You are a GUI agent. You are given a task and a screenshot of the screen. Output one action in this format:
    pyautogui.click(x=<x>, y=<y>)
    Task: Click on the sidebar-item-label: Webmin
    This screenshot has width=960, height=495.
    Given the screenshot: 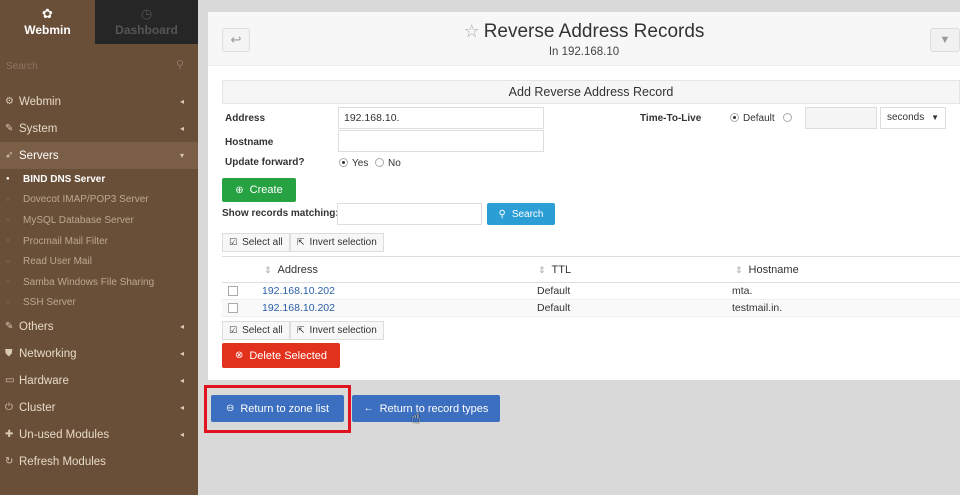 What is the action you would take?
    pyautogui.click(x=40, y=101)
    